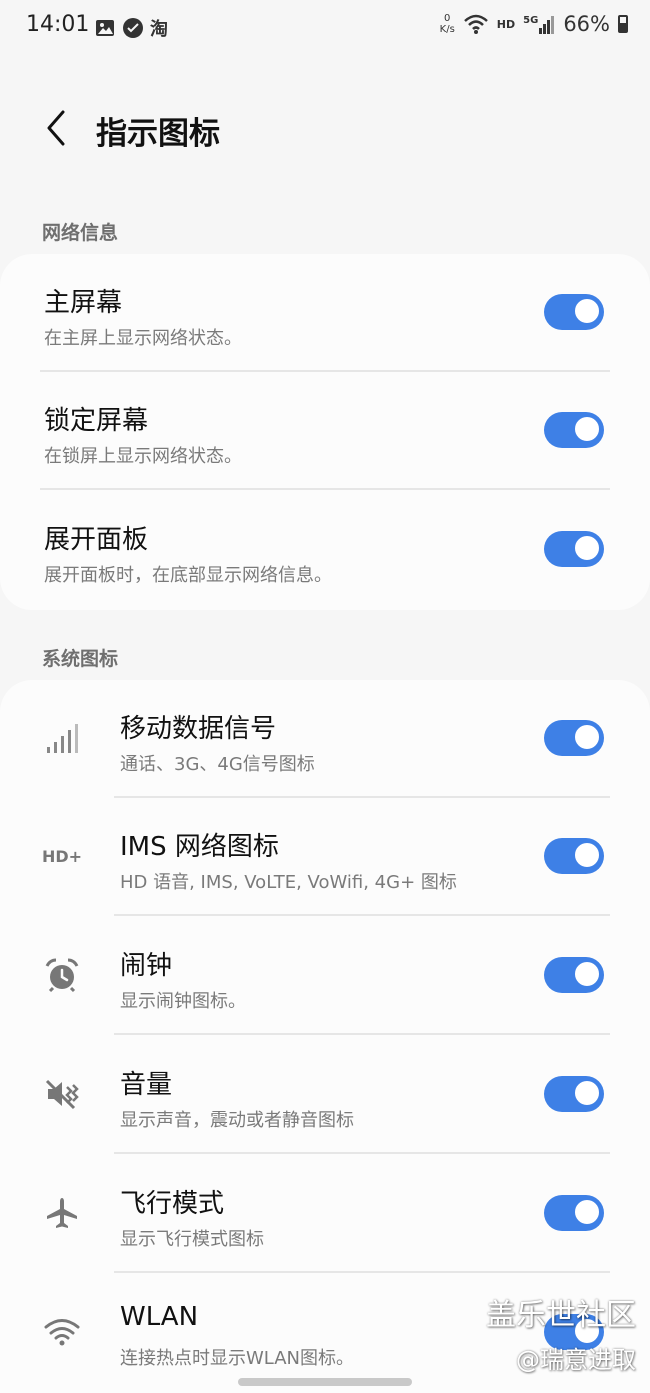  Describe the element at coordinates (325, 1095) in the screenshot. I see `setting-row-volume: 音量 显示声音，震动或者静音图标` at that location.